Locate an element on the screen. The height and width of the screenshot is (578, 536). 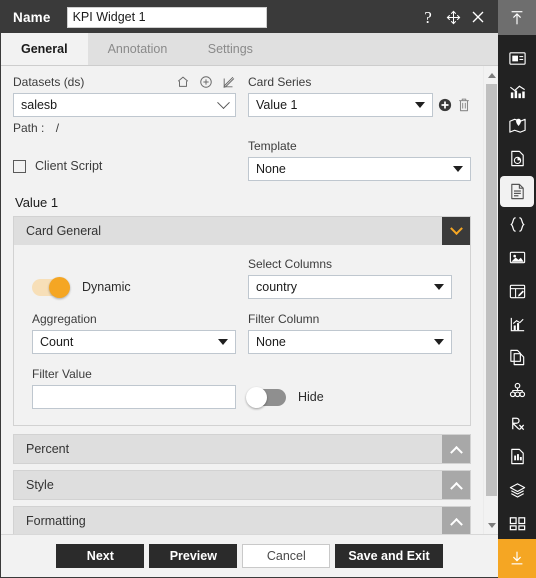
grid-edit-icon is located at coordinates (517, 290).